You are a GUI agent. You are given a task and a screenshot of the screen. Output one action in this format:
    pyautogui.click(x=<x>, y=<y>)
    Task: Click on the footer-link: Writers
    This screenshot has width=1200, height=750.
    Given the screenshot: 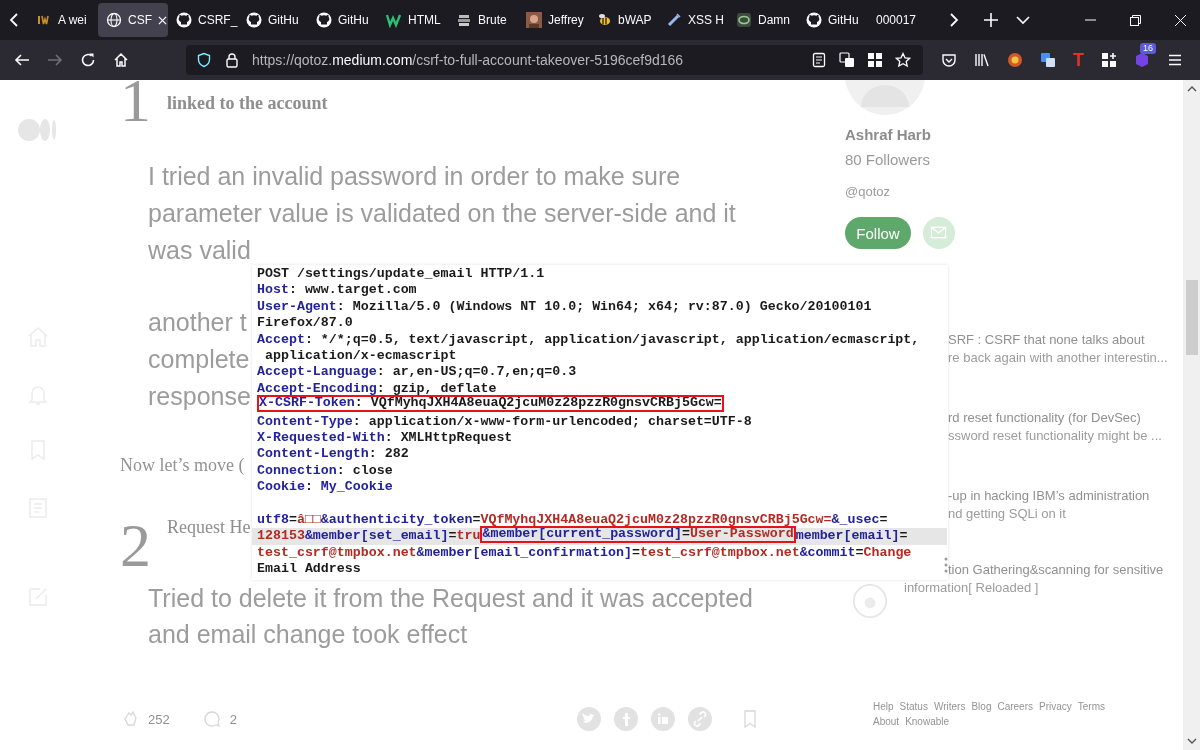 What is the action you would take?
    pyautogui.click(x=949, y=706)
    